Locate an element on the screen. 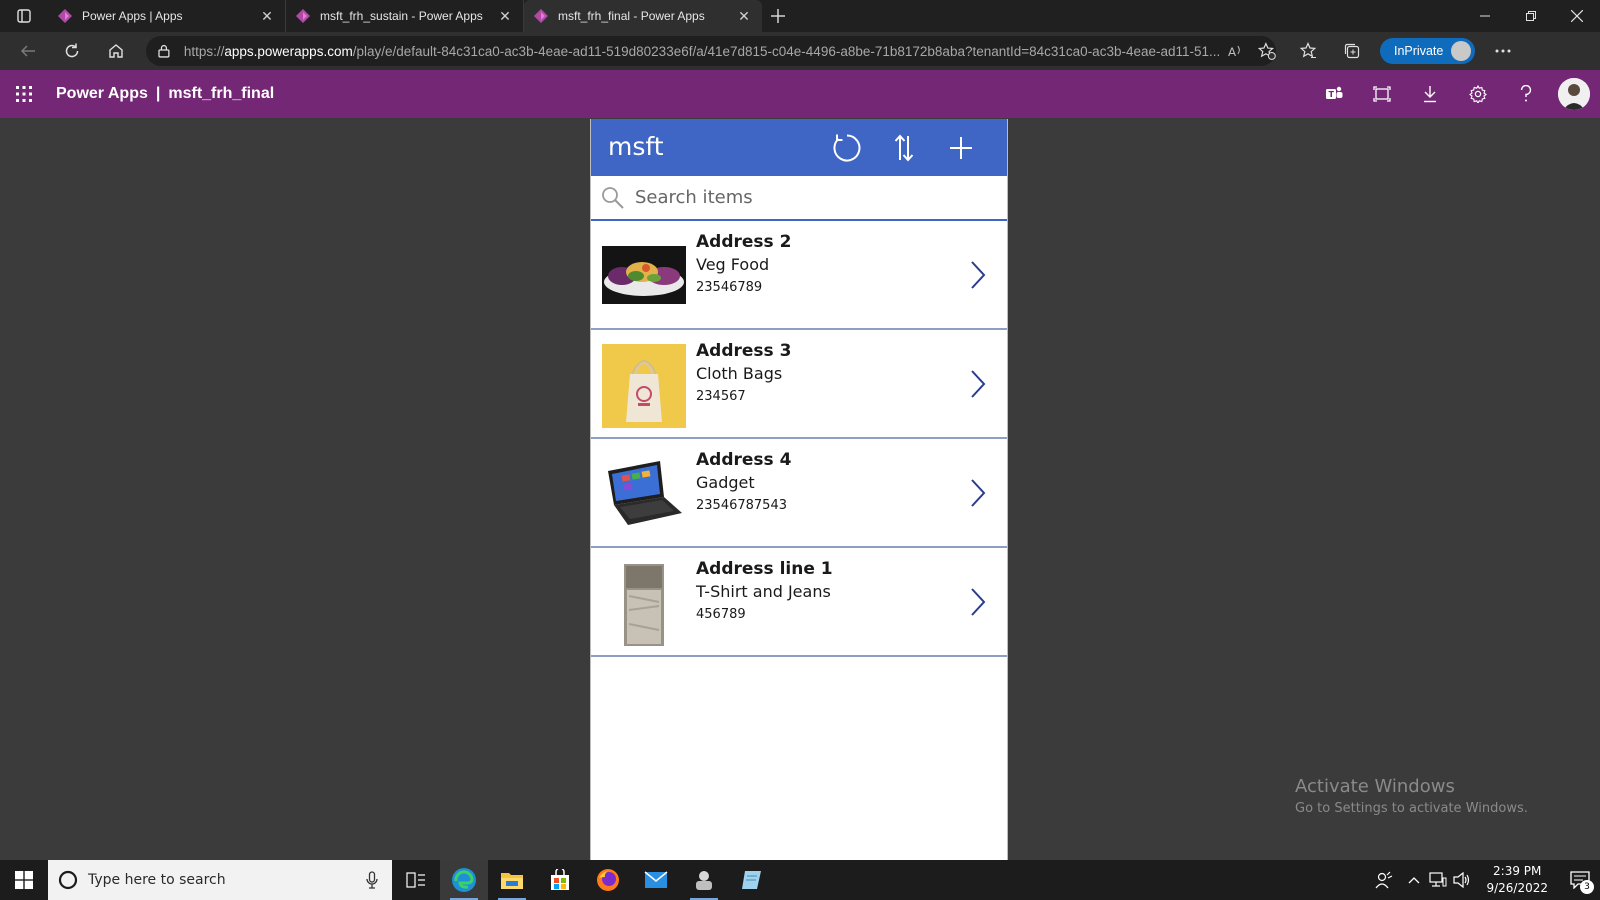 This screenshot has width=1600, height=900. collections-icon is located at coordinates (1352, 51).